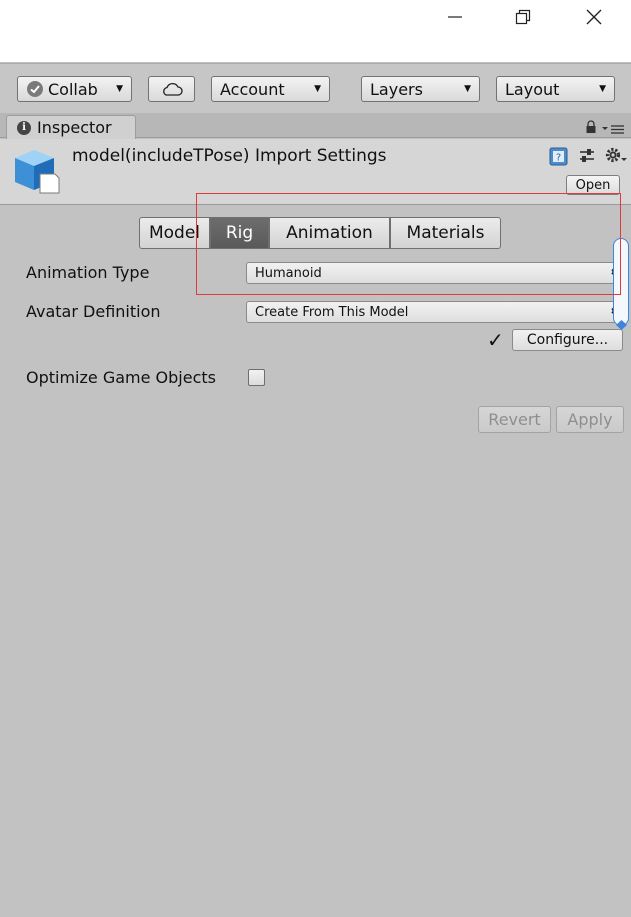 This screenshot has width=631, height=917. Describe the element at coordinates (256, 377) in the screenshot. I see `optimize-game-objects-checkbox` at that location.